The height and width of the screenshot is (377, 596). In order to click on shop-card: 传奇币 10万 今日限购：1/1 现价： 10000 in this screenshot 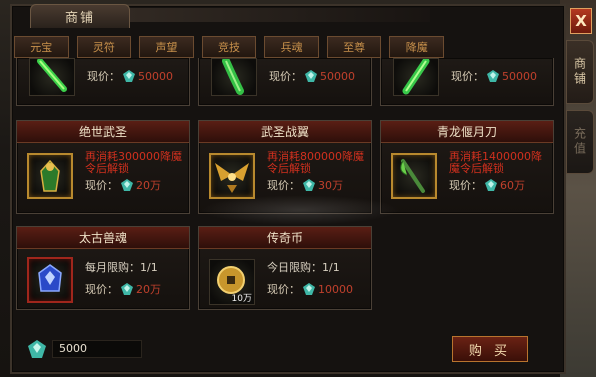, I will do `click(285, 268)`.